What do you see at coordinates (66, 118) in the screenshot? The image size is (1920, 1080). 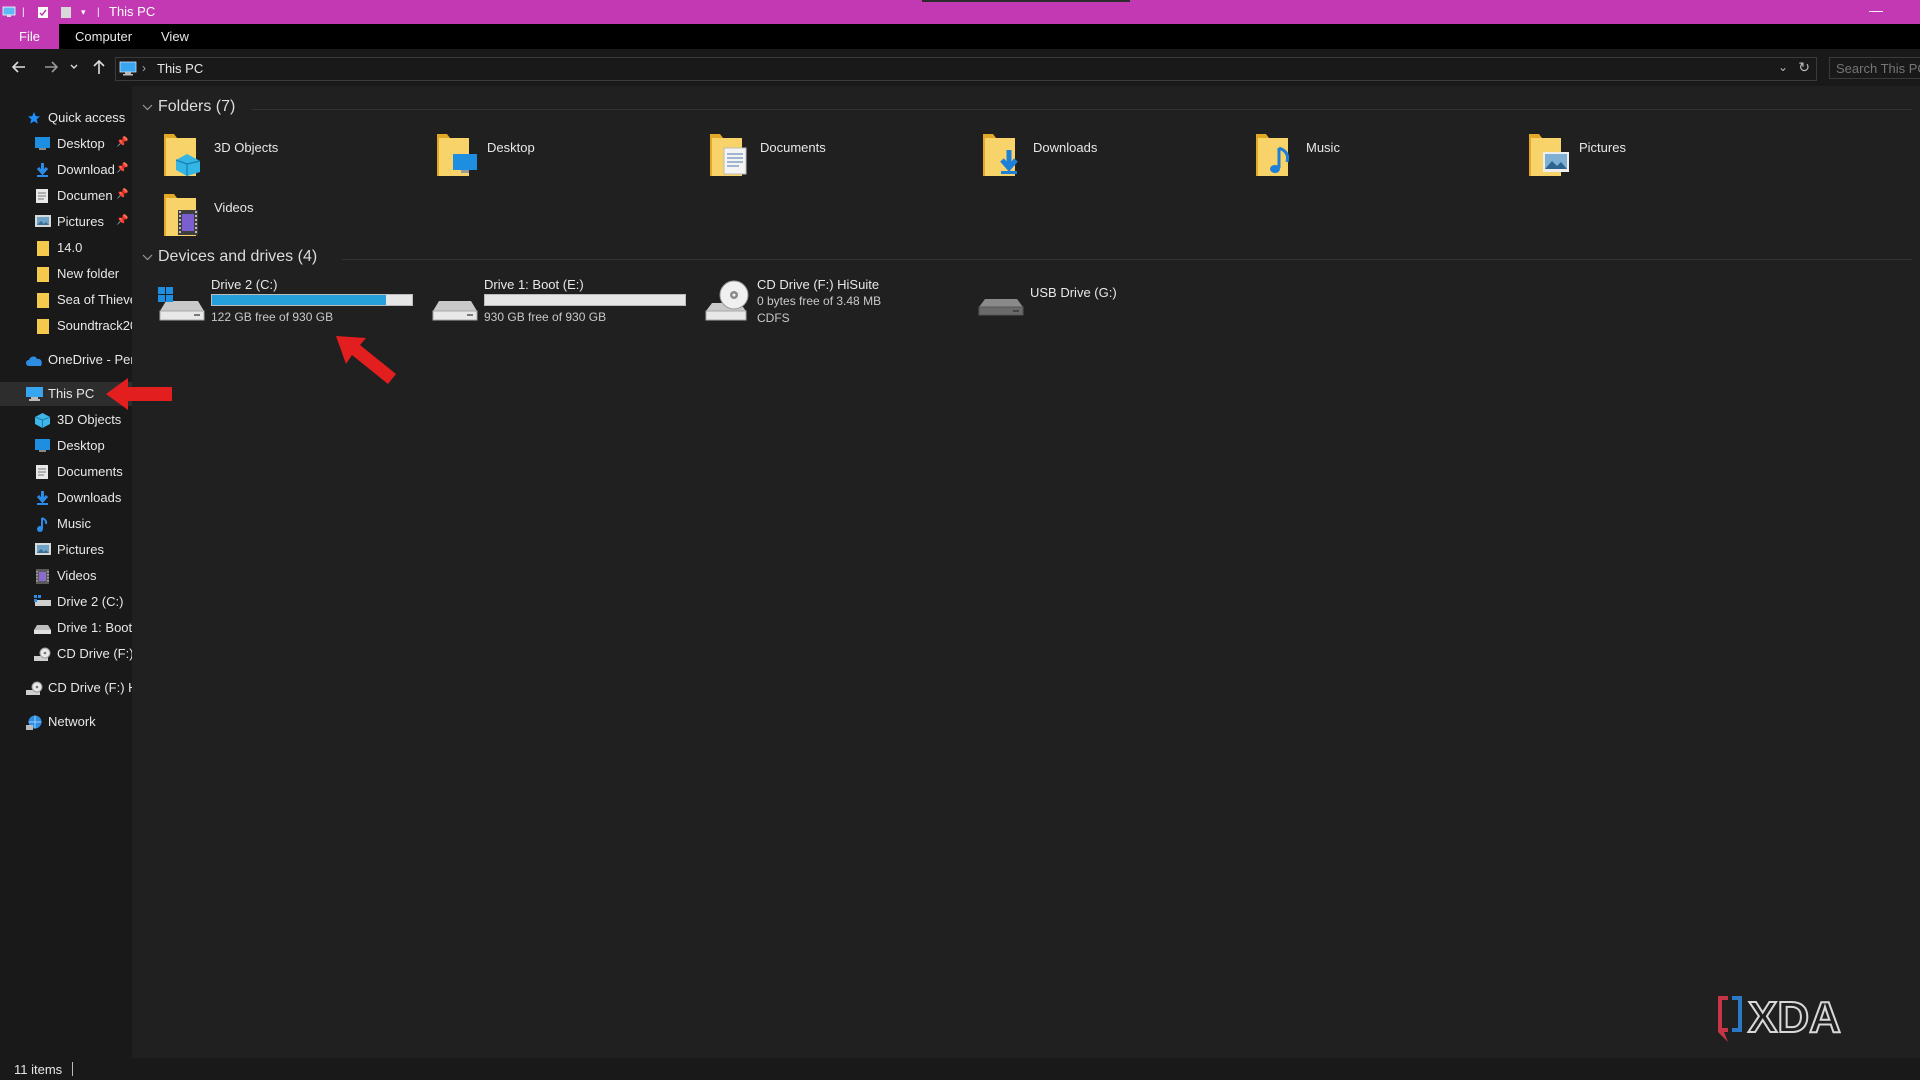 I see `sidebar-item-quick-access: Quick access` at bounding box center [66, 118].